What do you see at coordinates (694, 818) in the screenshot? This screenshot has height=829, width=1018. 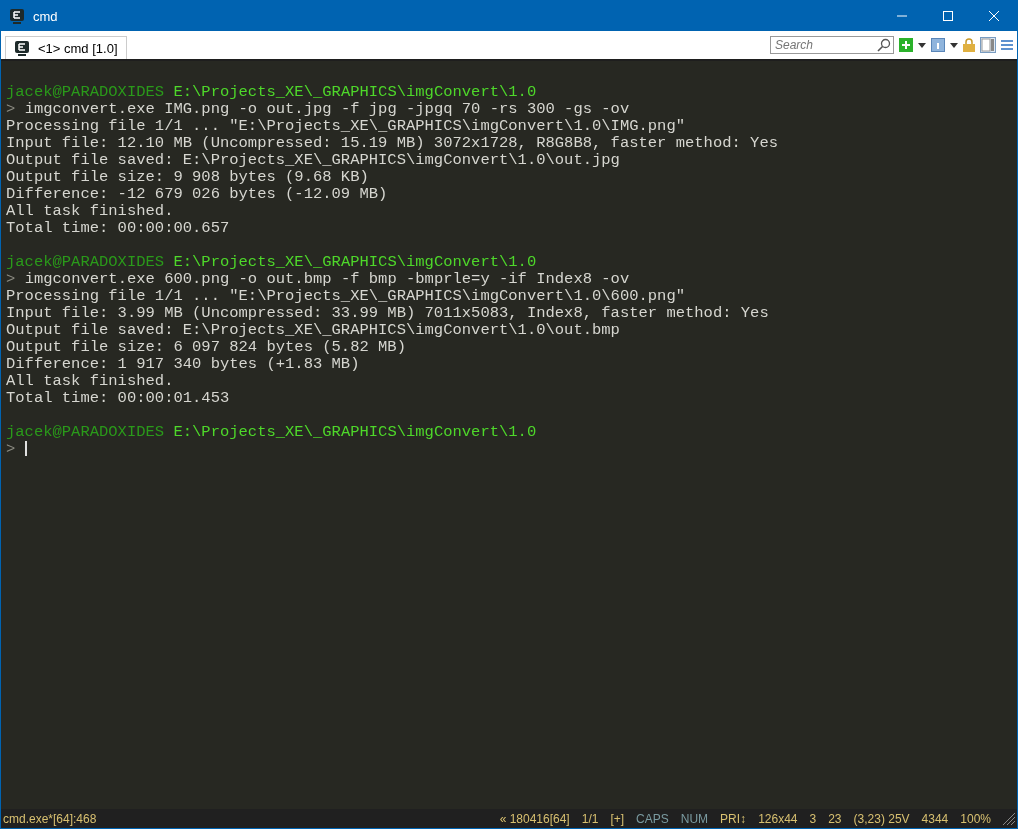 I see `status-indicator: NUM` at bounding box center [694, 818].